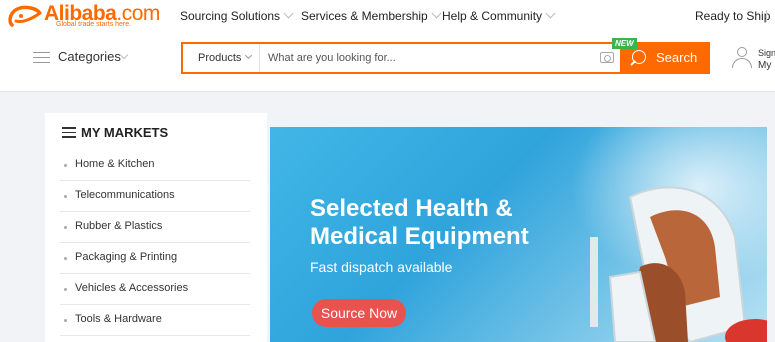 The height and width of the screenshot is (342, 775). I want to click on categories-button: Categories, so click(89, 56).